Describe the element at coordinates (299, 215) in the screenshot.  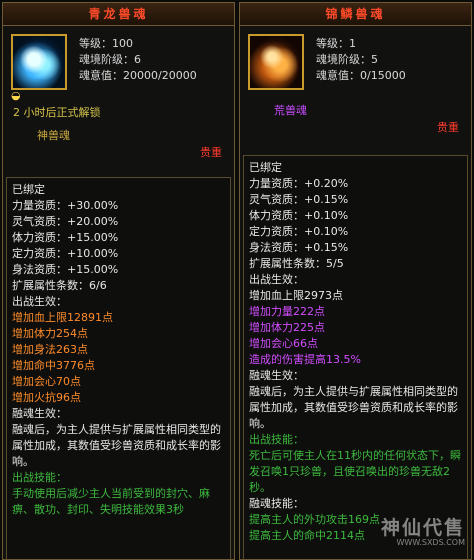
I see `right-attr: 体力资质：+0.10%` at that location.